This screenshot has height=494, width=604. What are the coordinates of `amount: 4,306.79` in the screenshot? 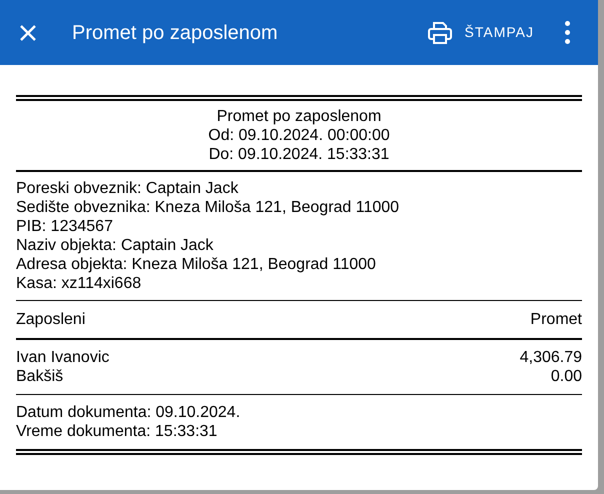 It's located at (551, 357).